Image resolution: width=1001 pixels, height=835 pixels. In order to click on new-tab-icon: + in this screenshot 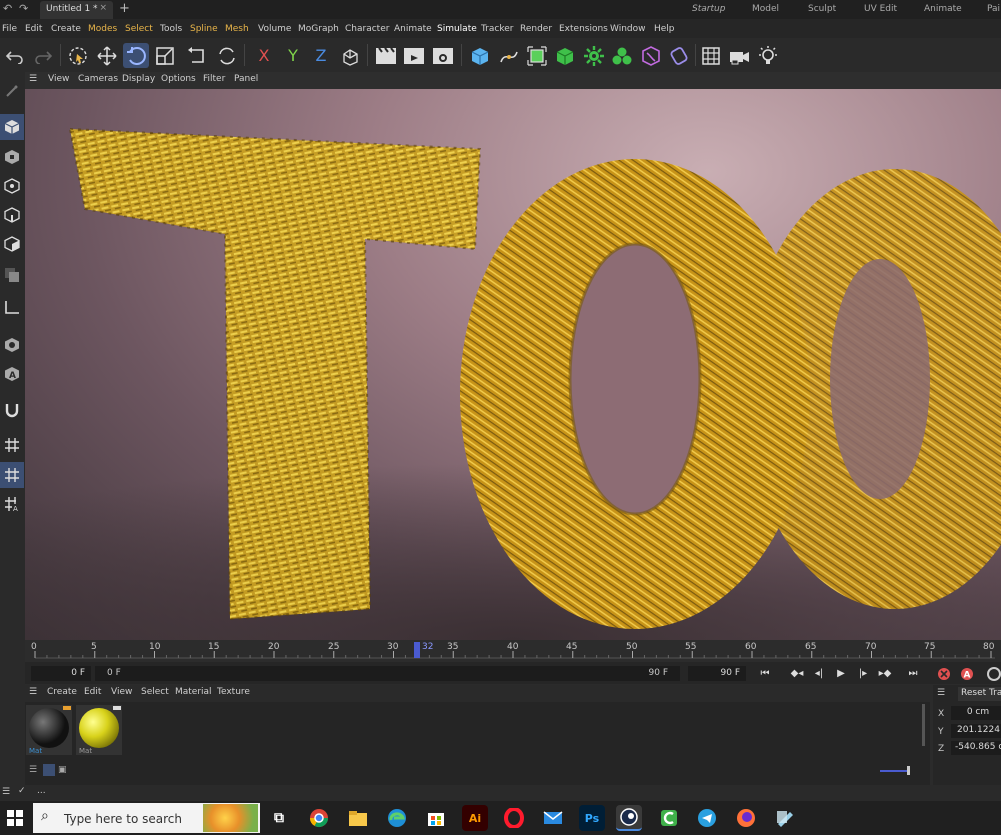, I will do `click(124, 8)`.